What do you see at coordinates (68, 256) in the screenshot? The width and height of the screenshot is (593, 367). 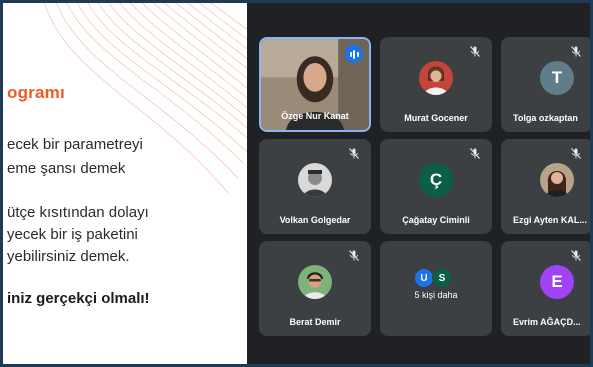 I see `slide-text-line: yebilirsiniz demek.` at bounding box center [68, 256].